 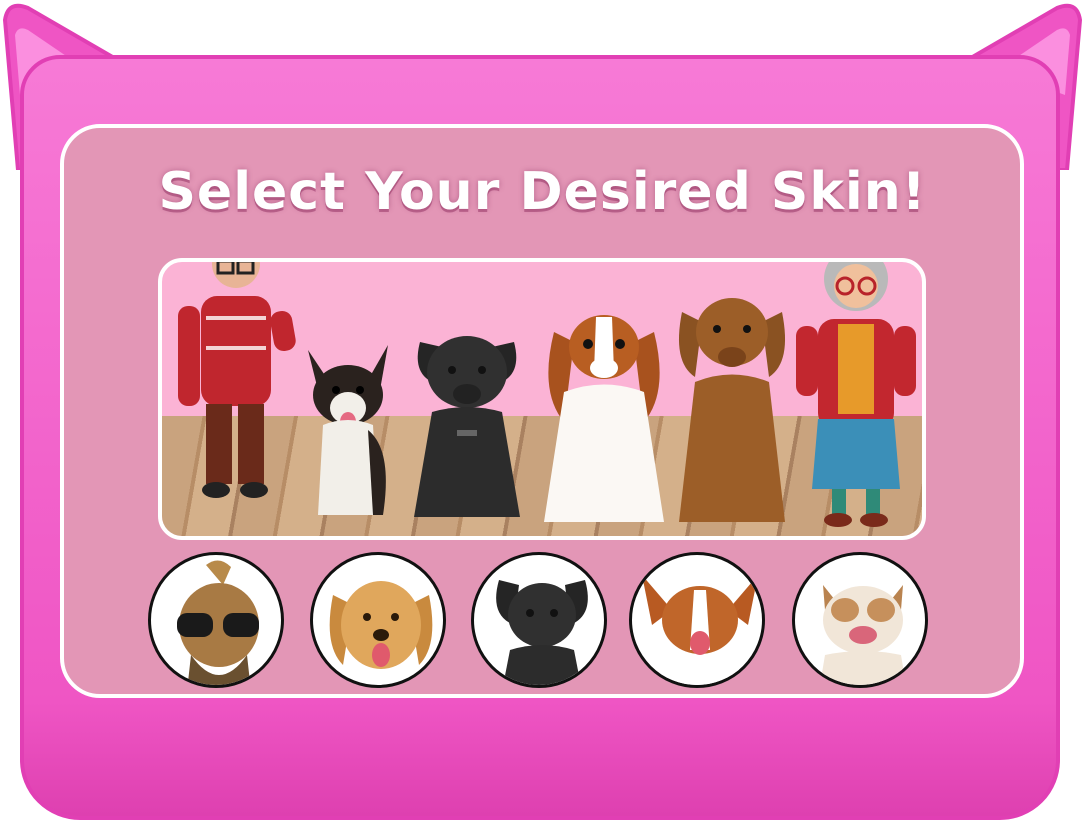 What do you see at coordinates (853, 396) in the screenshot?
I see `grandma-character` at bounding box center [853, 396].